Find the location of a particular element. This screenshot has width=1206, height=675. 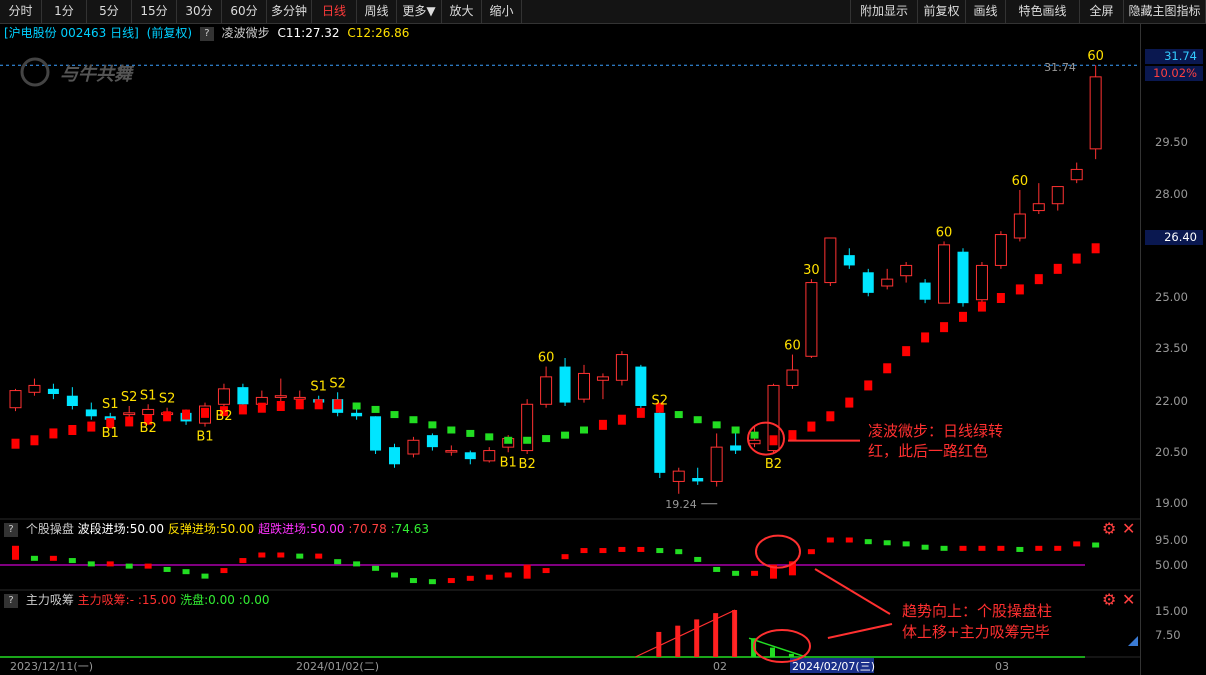

toolbar-btn-11: 缩小 is located at coordinates (502, 11).